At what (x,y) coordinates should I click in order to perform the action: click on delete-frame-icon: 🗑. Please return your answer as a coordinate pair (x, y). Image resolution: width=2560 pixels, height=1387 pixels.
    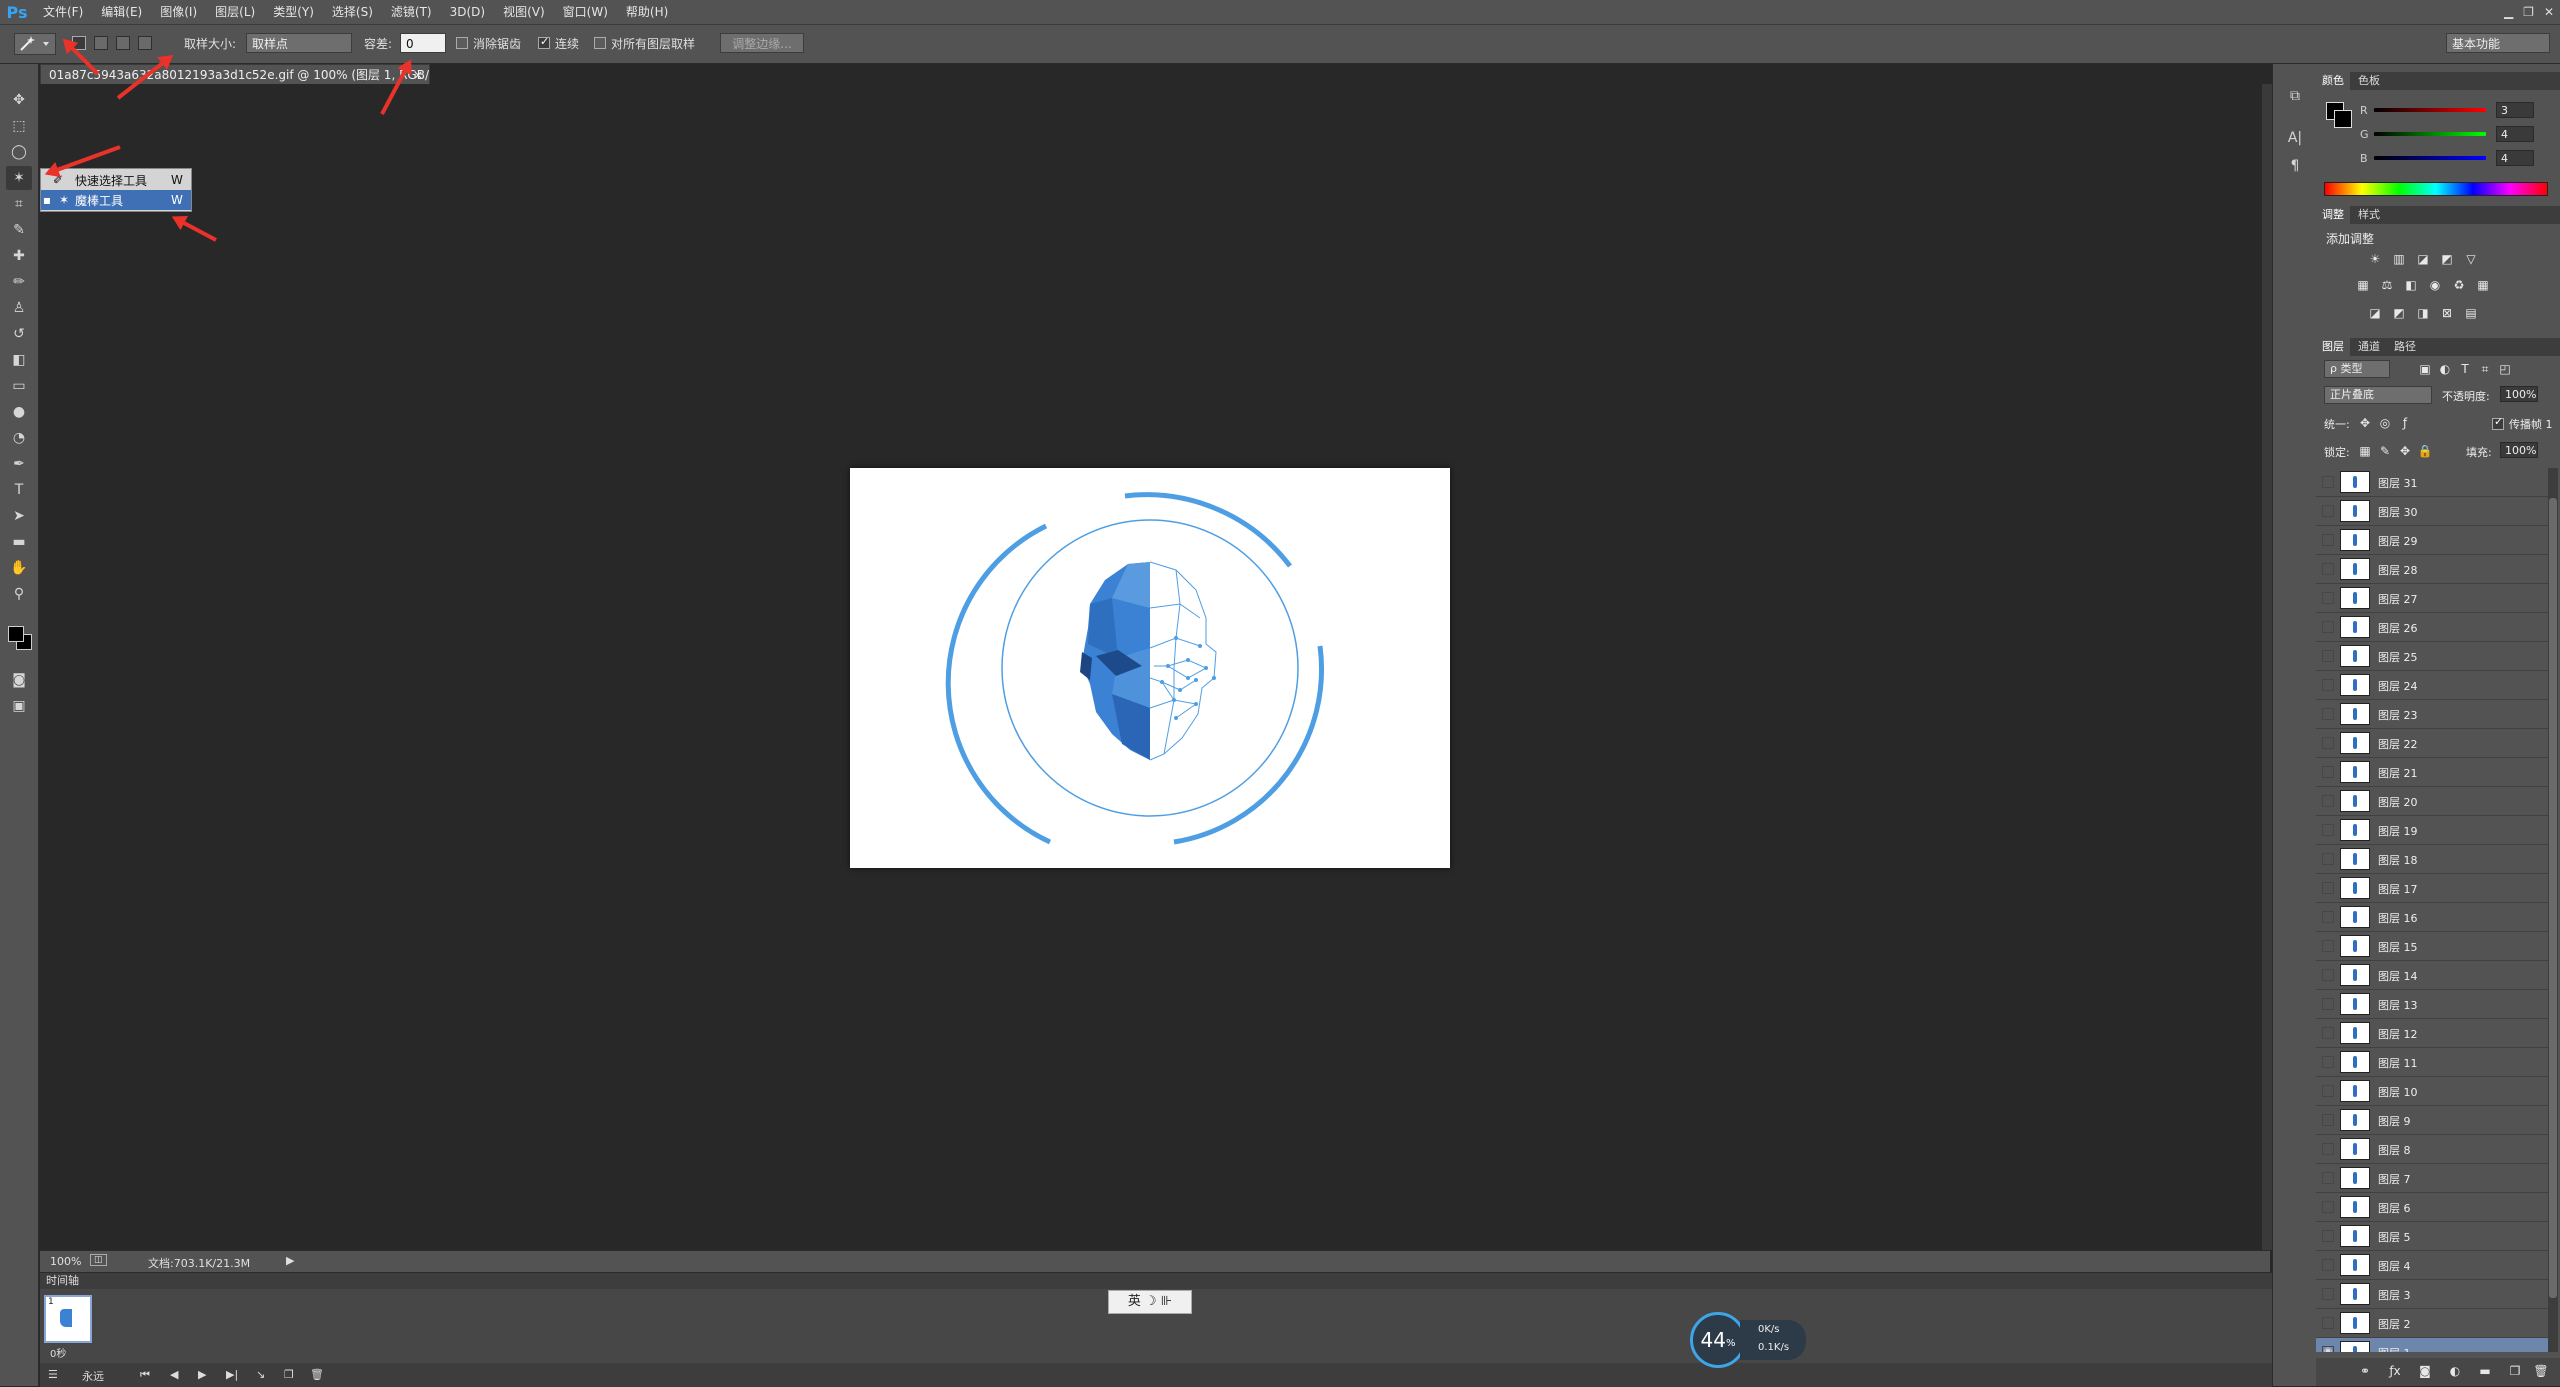
    Looking at the image, I should click on (317, 1374).